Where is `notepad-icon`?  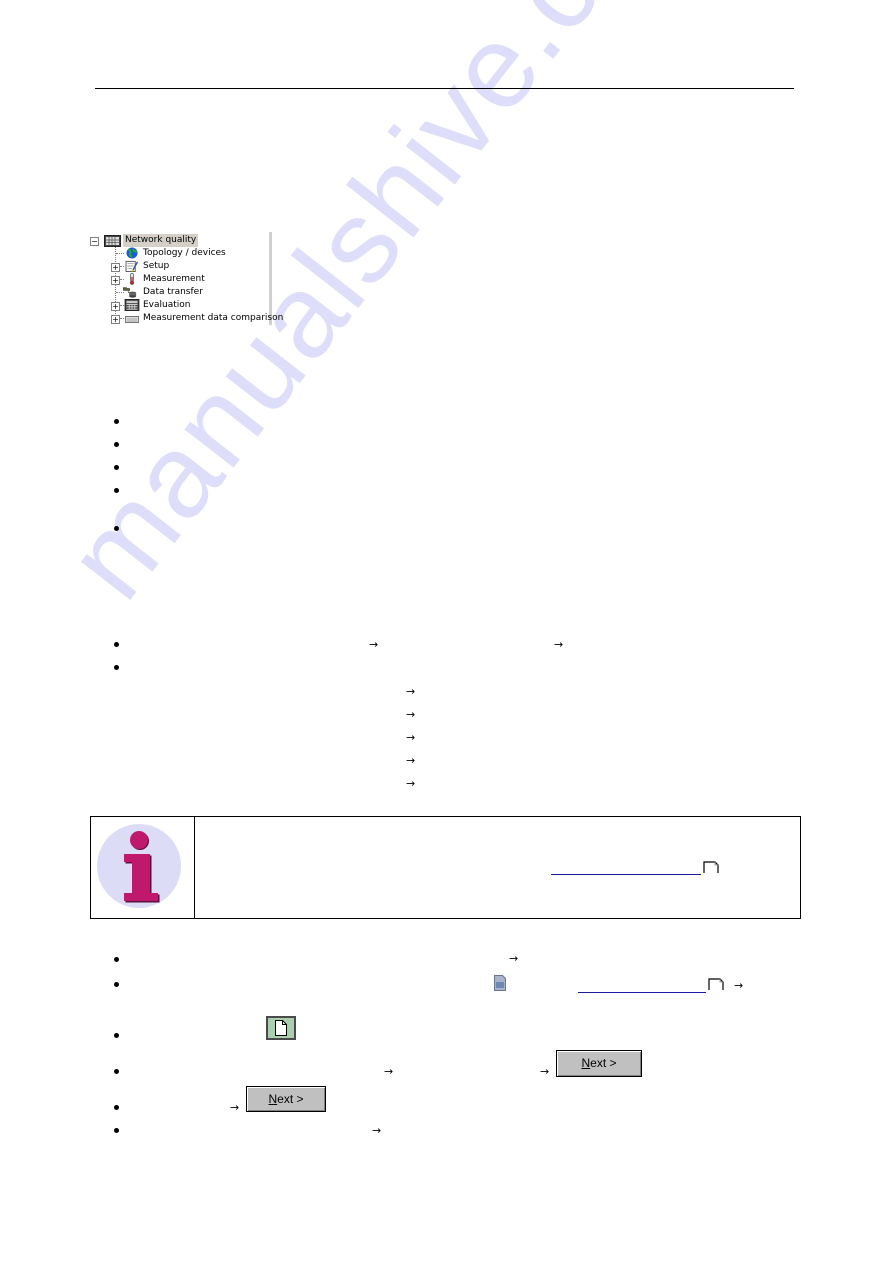
notepad-icon is located at coordinates (132, 266).